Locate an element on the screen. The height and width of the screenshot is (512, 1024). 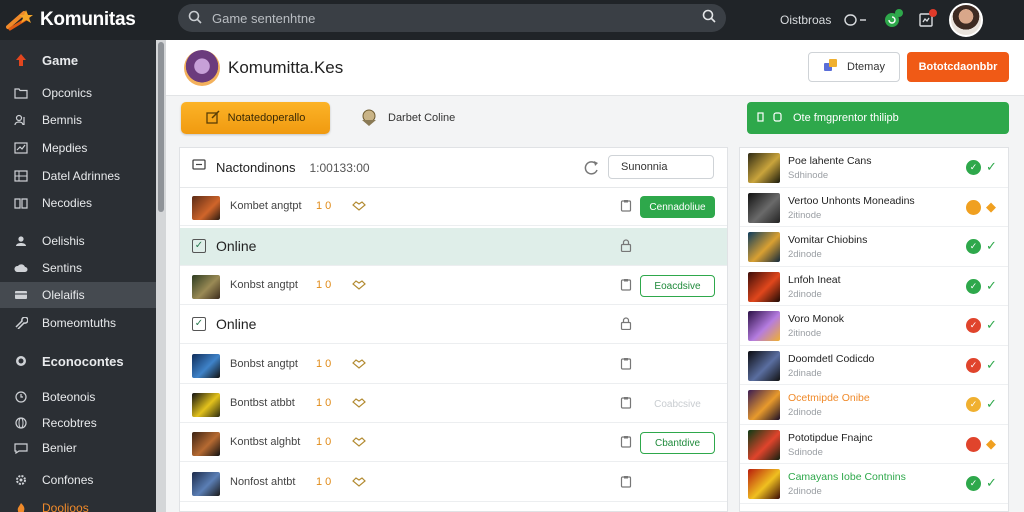
sidebar-item: Necodies is located at coordinates (78, 203).